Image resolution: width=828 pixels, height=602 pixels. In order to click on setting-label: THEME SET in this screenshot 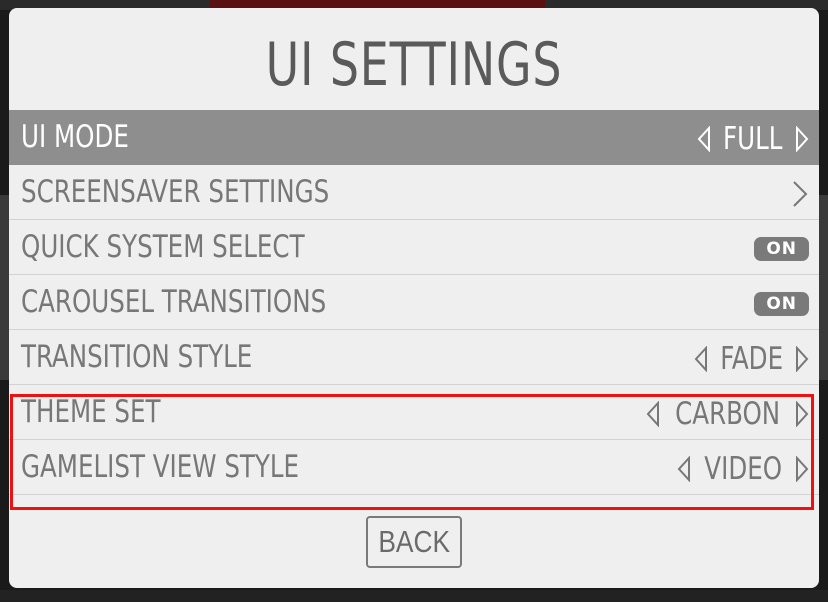, I will do `click(91, 412)`.